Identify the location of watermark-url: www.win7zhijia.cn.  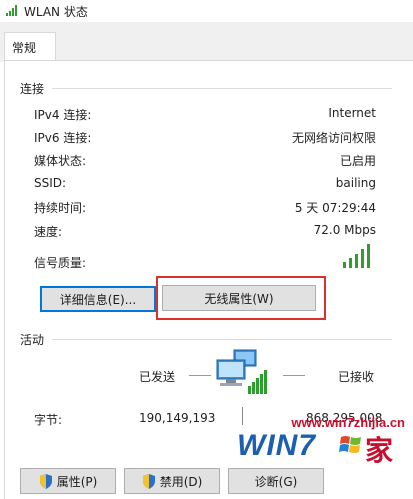
(348, 422).